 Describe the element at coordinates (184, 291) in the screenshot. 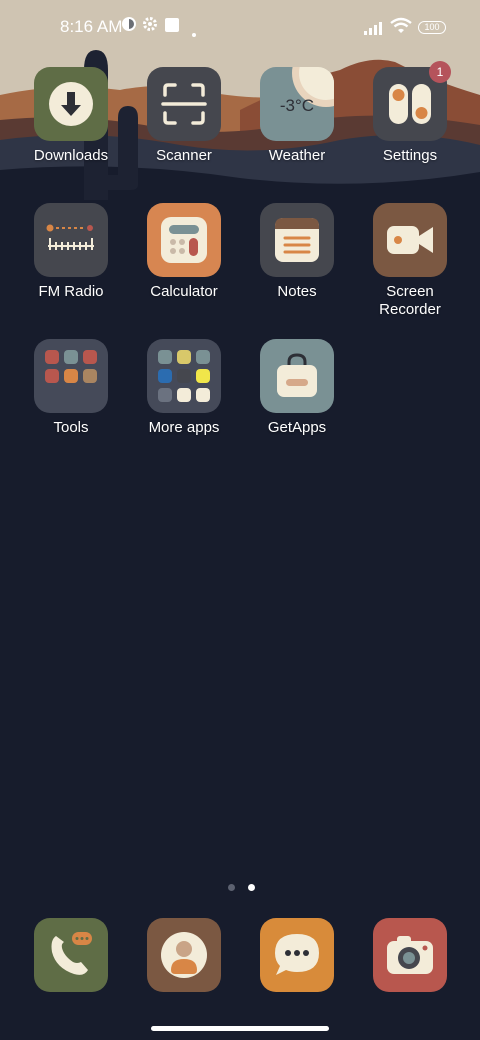

I see `app-label: Calculator` at that location.